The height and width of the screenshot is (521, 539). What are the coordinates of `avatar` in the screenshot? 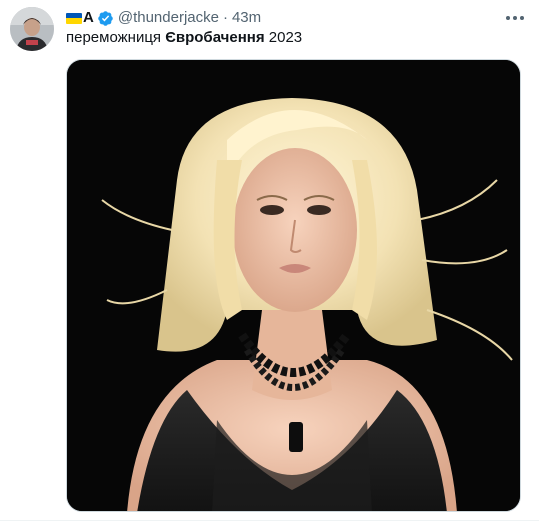 It's located at (32, 29).